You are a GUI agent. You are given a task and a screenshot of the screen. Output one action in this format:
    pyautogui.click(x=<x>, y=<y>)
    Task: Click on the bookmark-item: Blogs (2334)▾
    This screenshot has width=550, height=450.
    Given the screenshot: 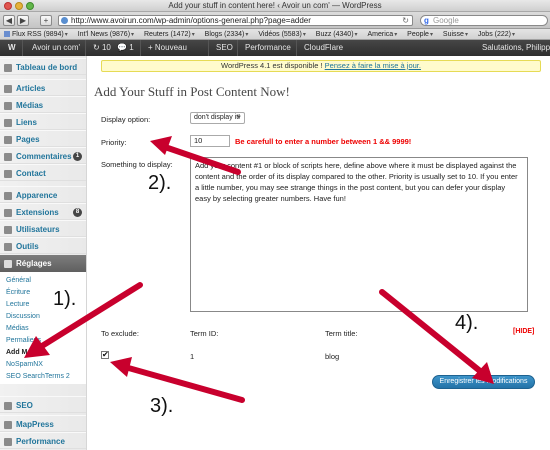 What is the action you would take?
    pyautogui.click(x=227, y=34)
    